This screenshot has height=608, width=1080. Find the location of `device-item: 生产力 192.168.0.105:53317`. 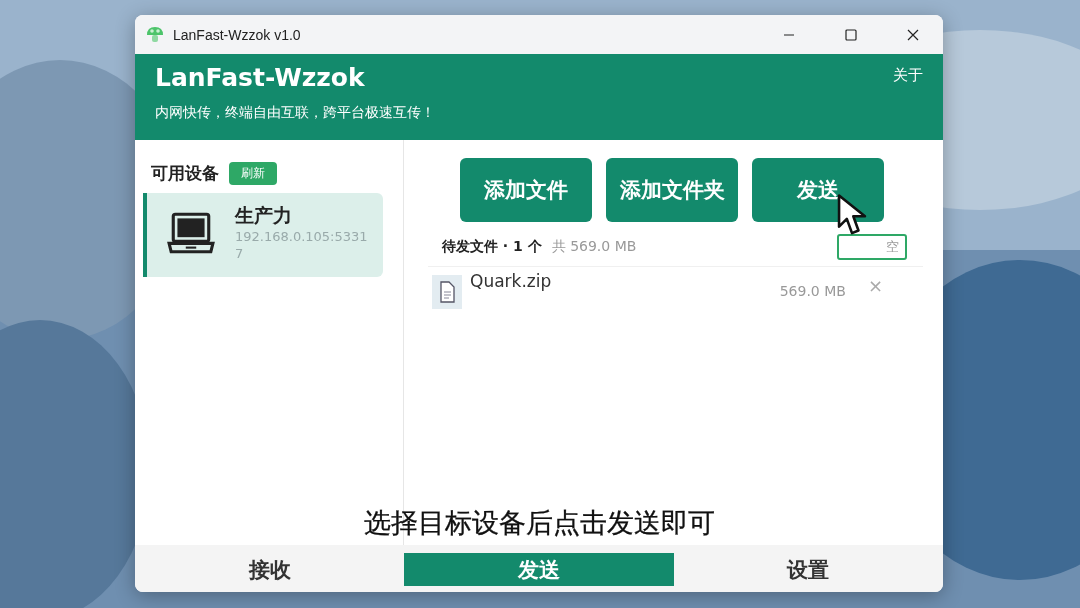

device-item: 生产力 192.168.0.105:53317 is located at coordinates (263, 235).